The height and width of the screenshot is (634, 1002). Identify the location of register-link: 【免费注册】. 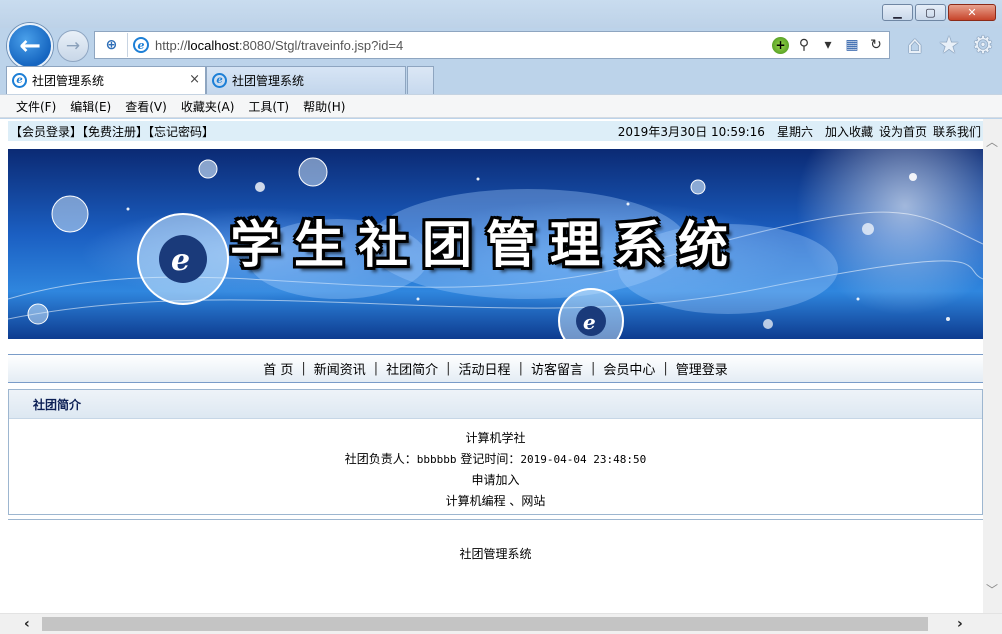
(115, 132).